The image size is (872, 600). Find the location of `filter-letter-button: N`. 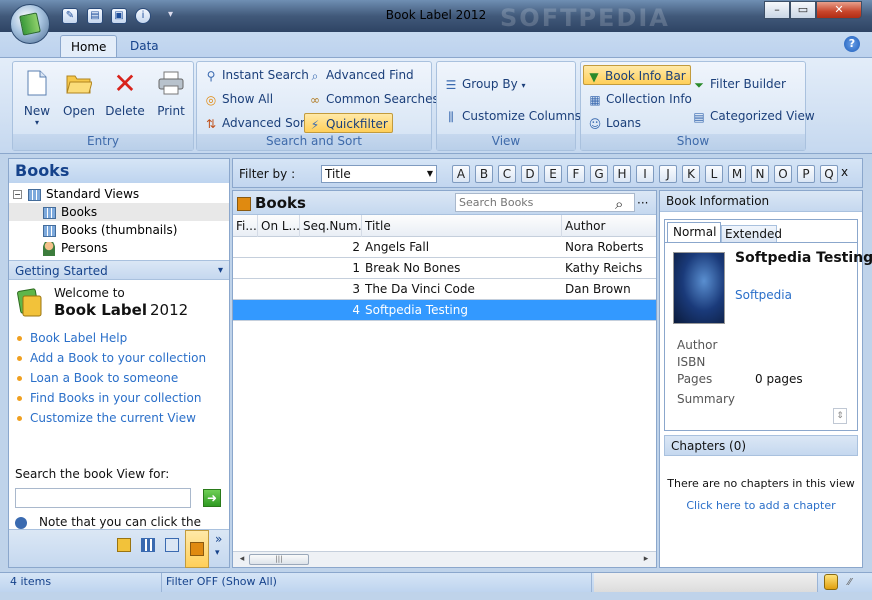

filter-letter-button: N is located at coordinates (760, 174).